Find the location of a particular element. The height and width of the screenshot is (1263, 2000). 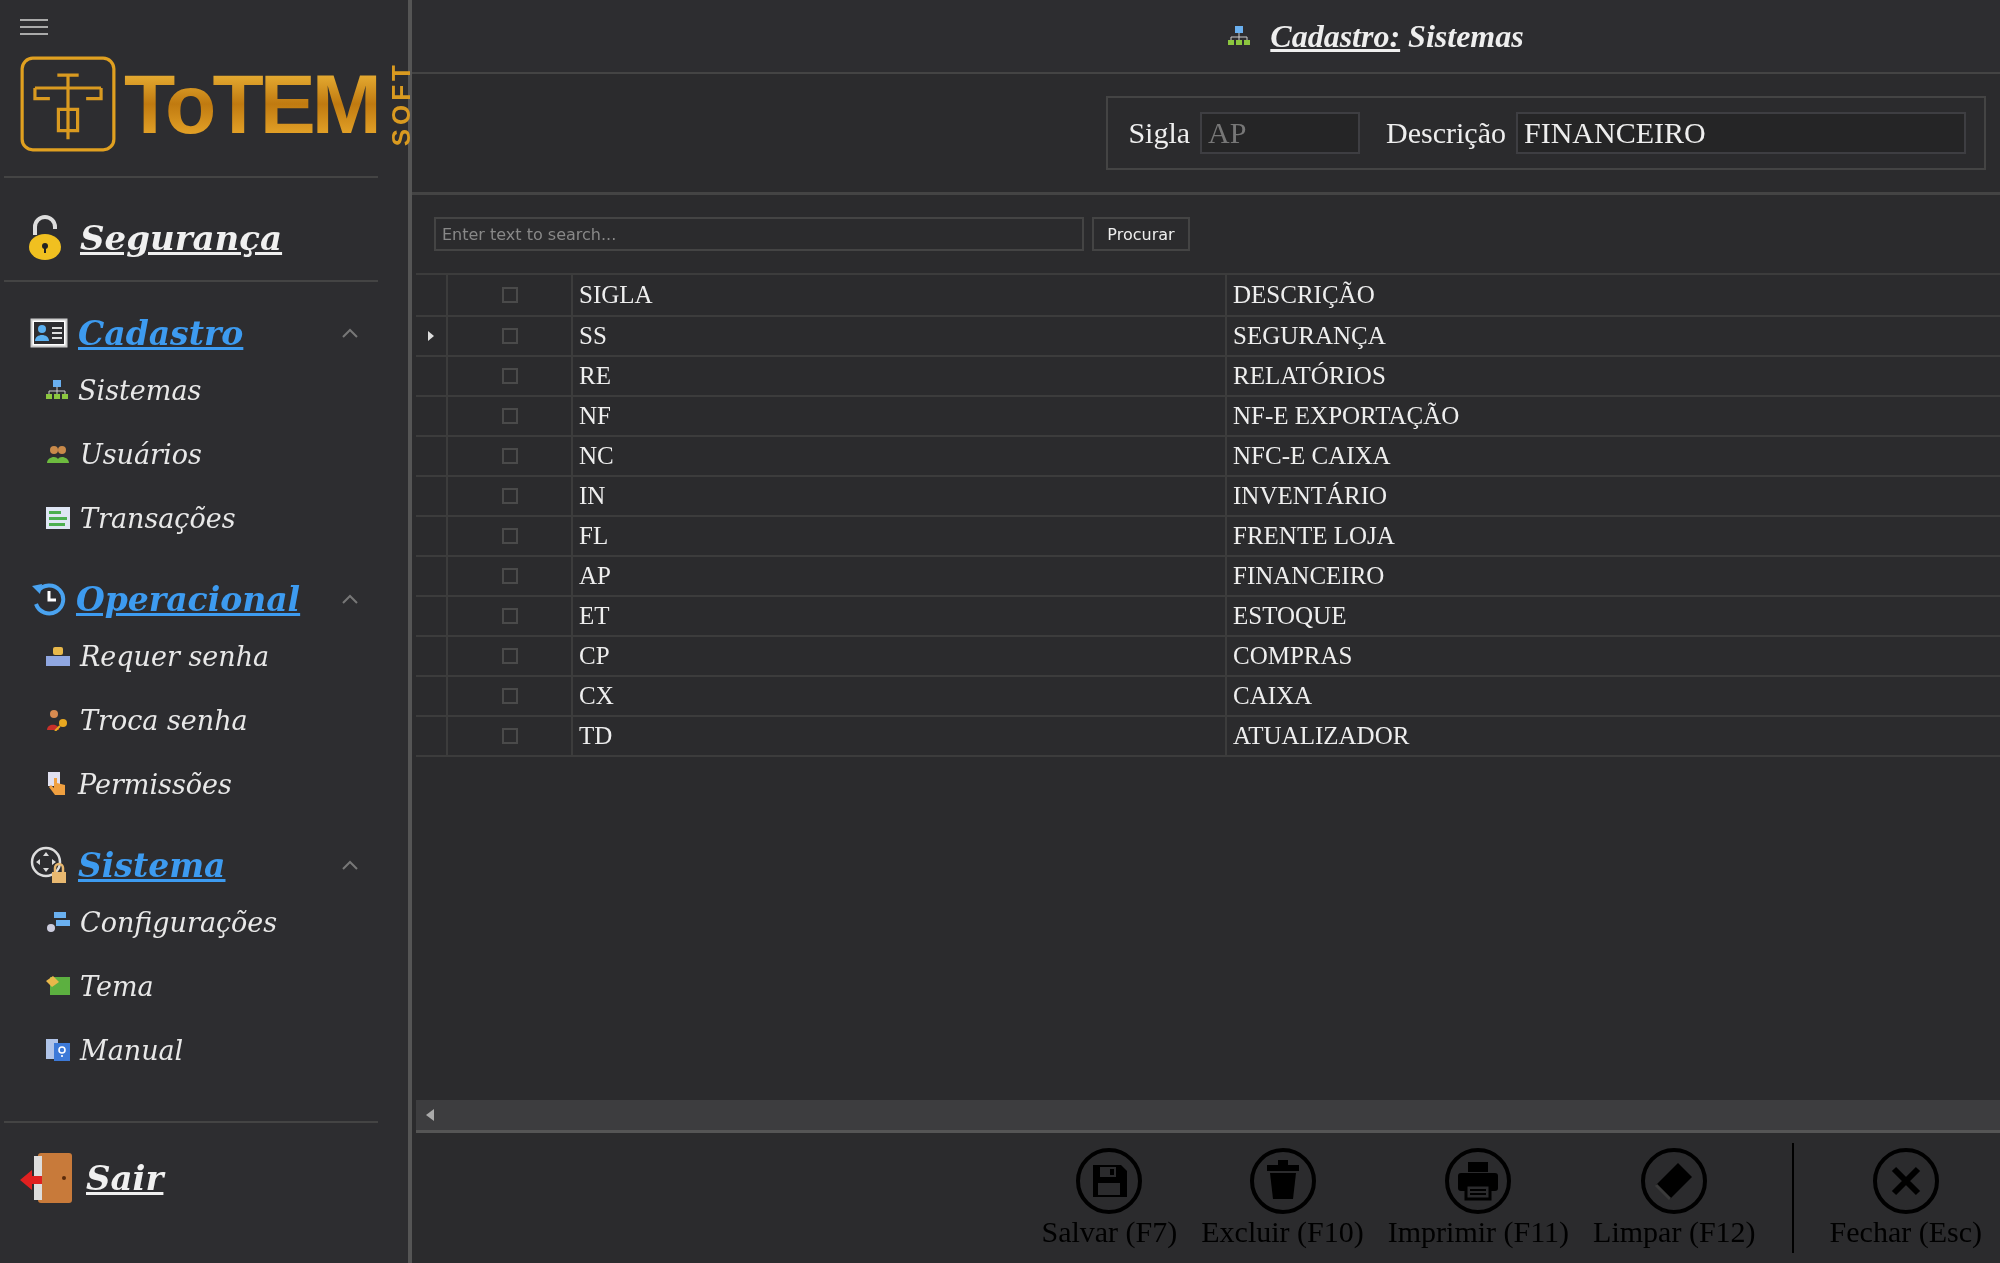

sidebar-item: Troca senha is located at coordinates (164, 720).